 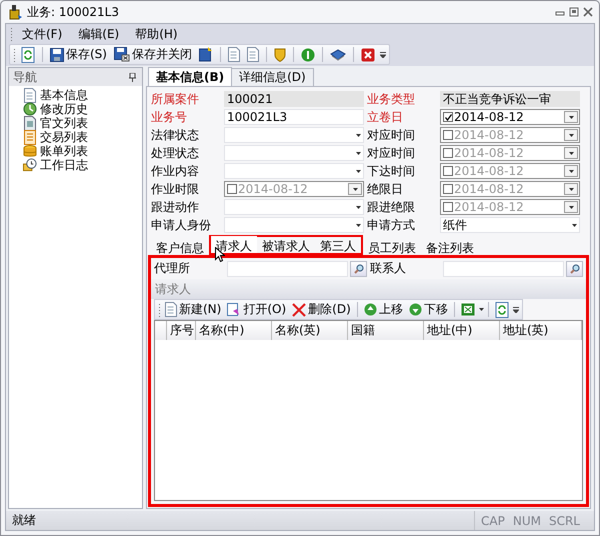 I want to click on new-button: 新建(N), so click(x=193, y=309).